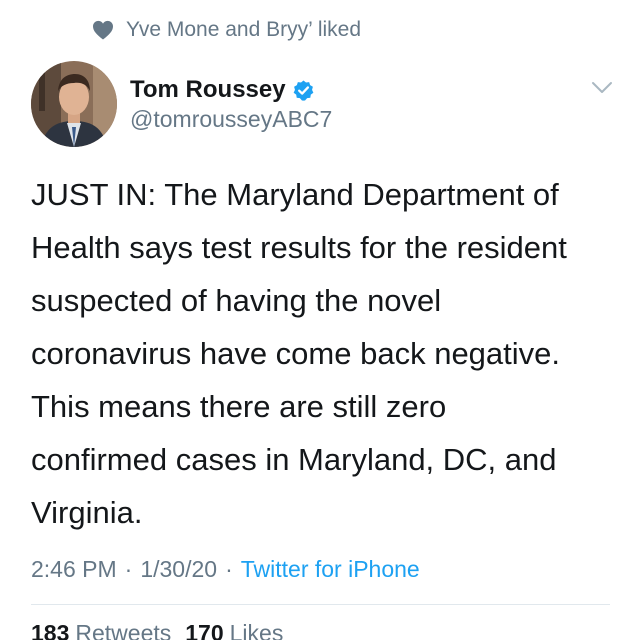 The height and width of the screenshot is (640, 640). What do you see at coordinates (294, 459) in the screenshot?
I see `tweet-text-line: confirmed cases in Maryland, DC, and` at bounding box center [294, 459].